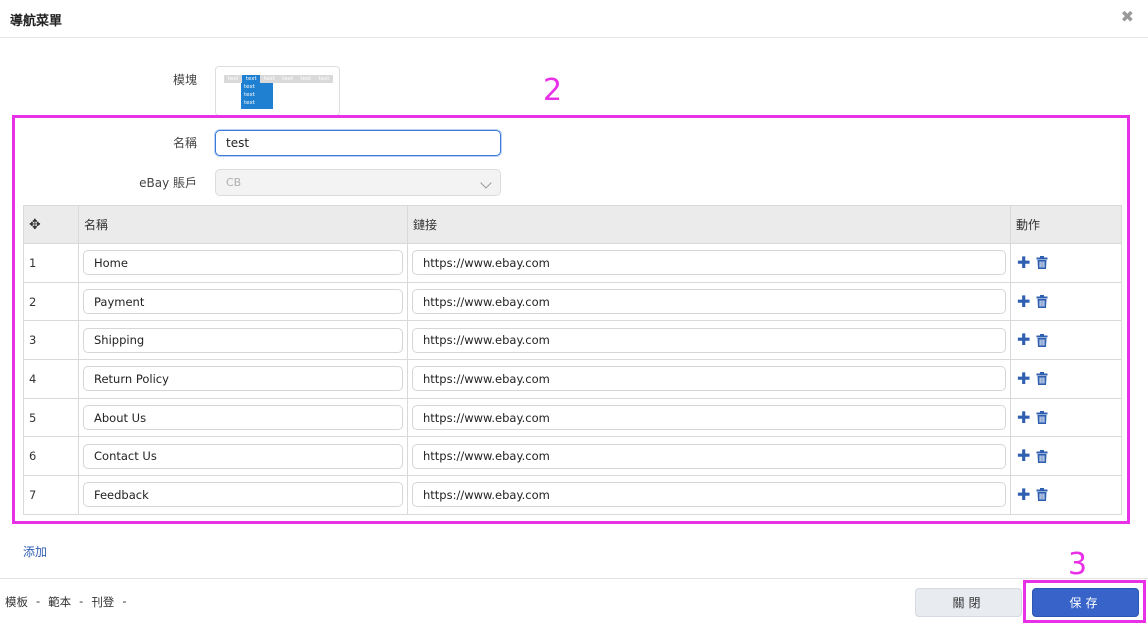 This screenshot has height=626, width=1148. I want to click on dialog-header: 導航菜單 ✖, so click(574, 19).